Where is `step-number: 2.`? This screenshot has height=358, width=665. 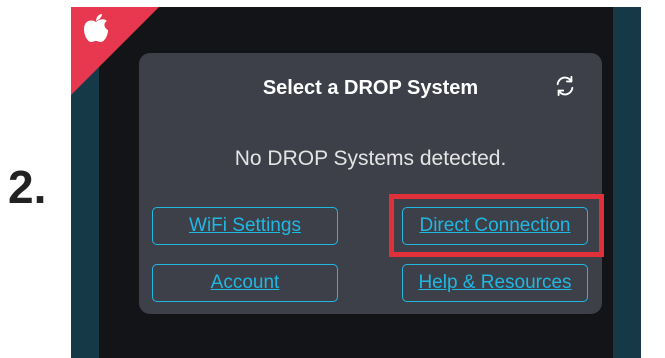 step-number: 2. is located at coordinates (27, 187).